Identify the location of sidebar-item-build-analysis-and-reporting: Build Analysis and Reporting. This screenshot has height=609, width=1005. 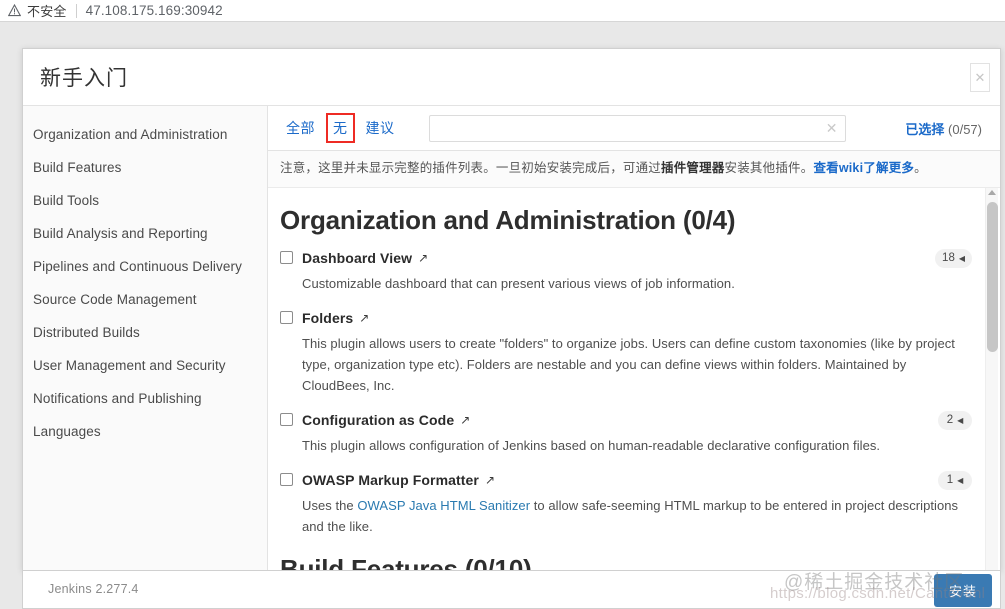
(145, 233).